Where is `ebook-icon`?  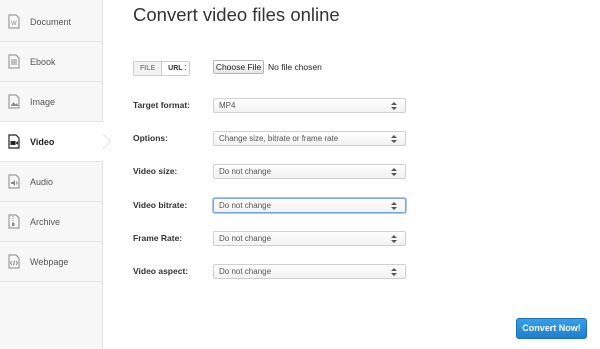
ebook-icon is located at coordinates (14, 61).